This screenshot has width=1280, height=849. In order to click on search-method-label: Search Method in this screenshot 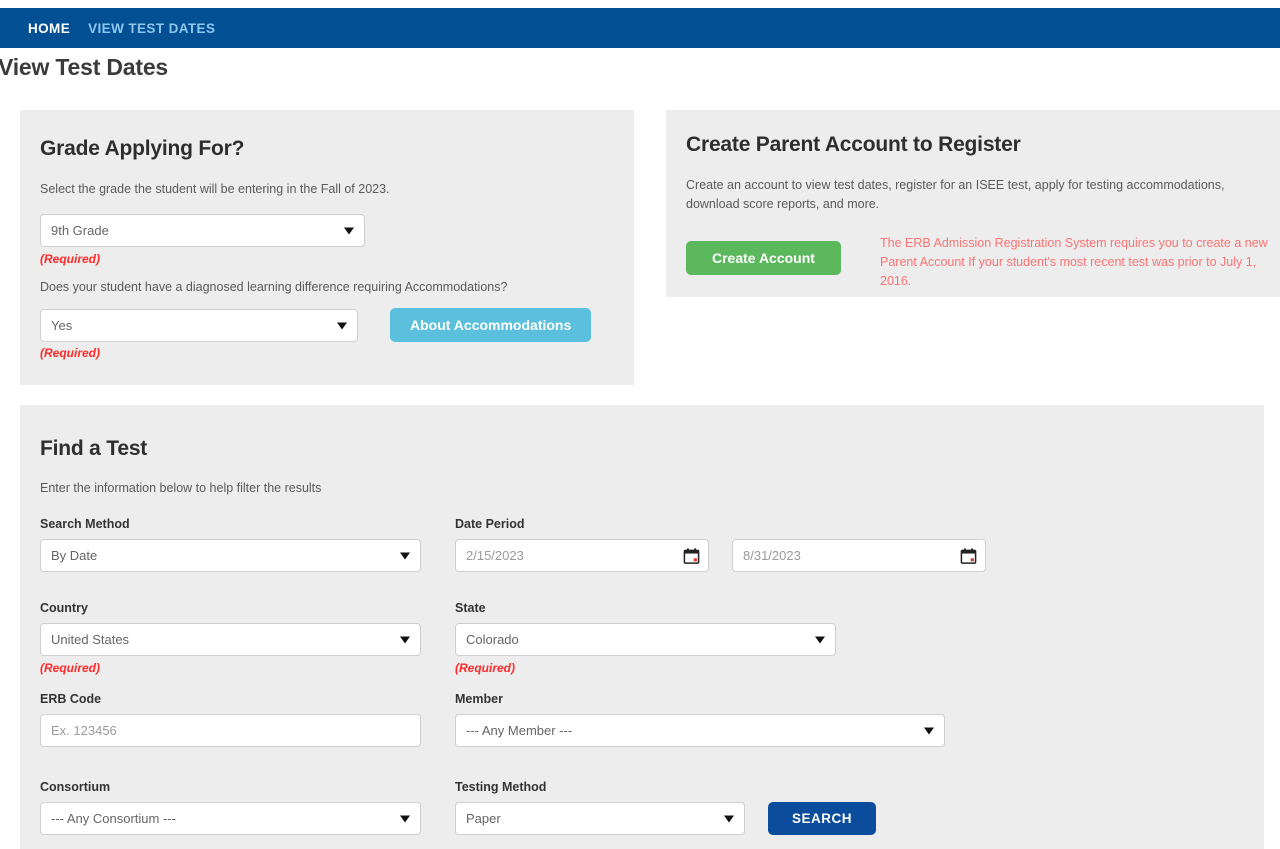, I will do `click(85, 524)`.